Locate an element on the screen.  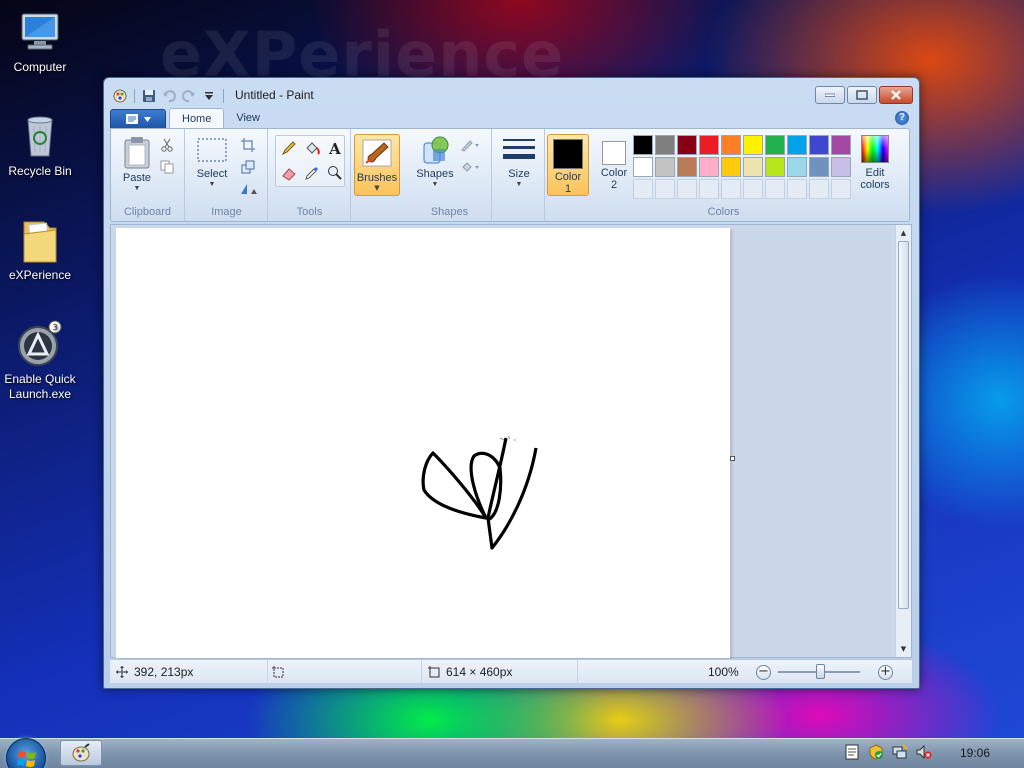
save-icon is located at coordinates (149, 96).